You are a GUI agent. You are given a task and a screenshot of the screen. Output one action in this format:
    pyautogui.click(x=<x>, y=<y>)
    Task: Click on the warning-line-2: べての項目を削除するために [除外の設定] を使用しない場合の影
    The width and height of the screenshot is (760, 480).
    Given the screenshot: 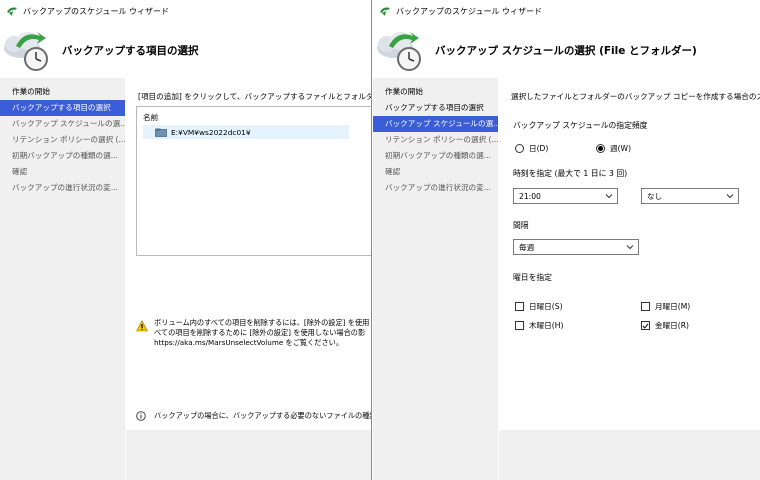 What is the action you would take?
    pyautogui.click(x=260, y=332)
    